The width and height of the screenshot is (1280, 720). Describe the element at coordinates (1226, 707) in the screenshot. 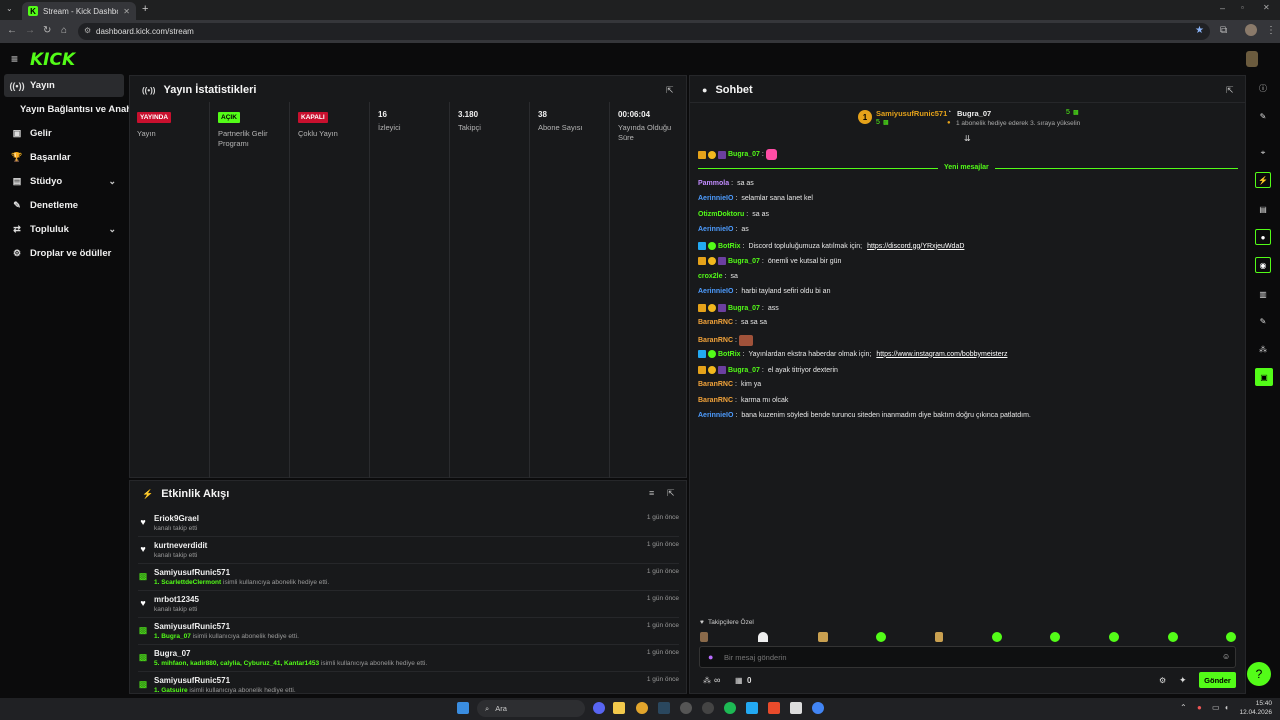

I see `volume-icon: ◖` at that location.